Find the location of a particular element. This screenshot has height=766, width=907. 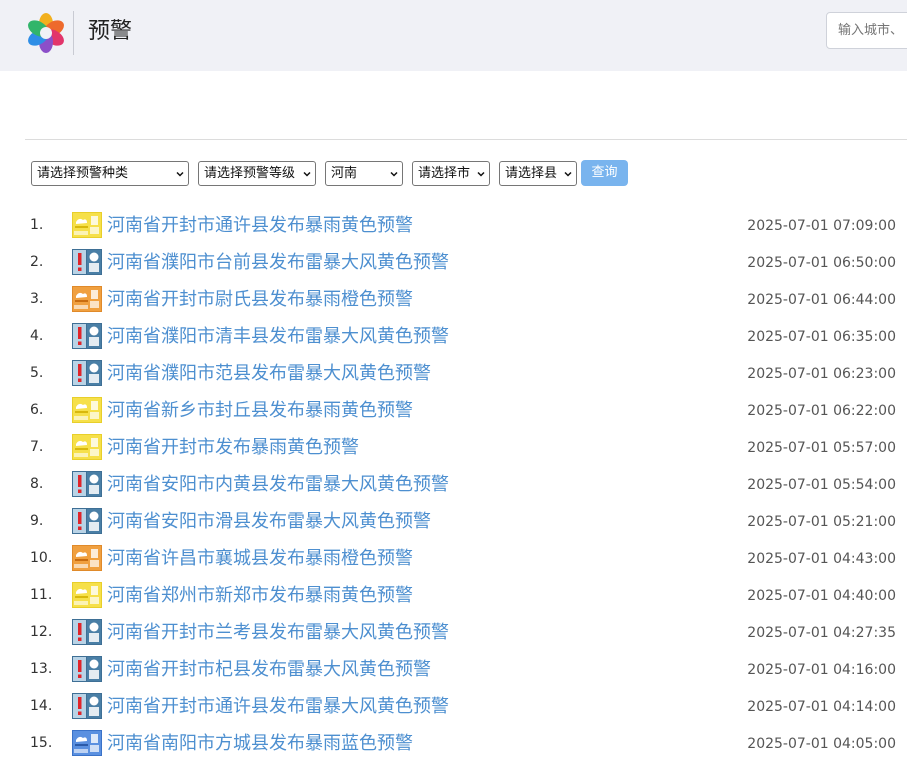

warning-title-link: 河南省濮阳市范县发布雷暴大风黄色预警 is located at coordinates (269, 374).